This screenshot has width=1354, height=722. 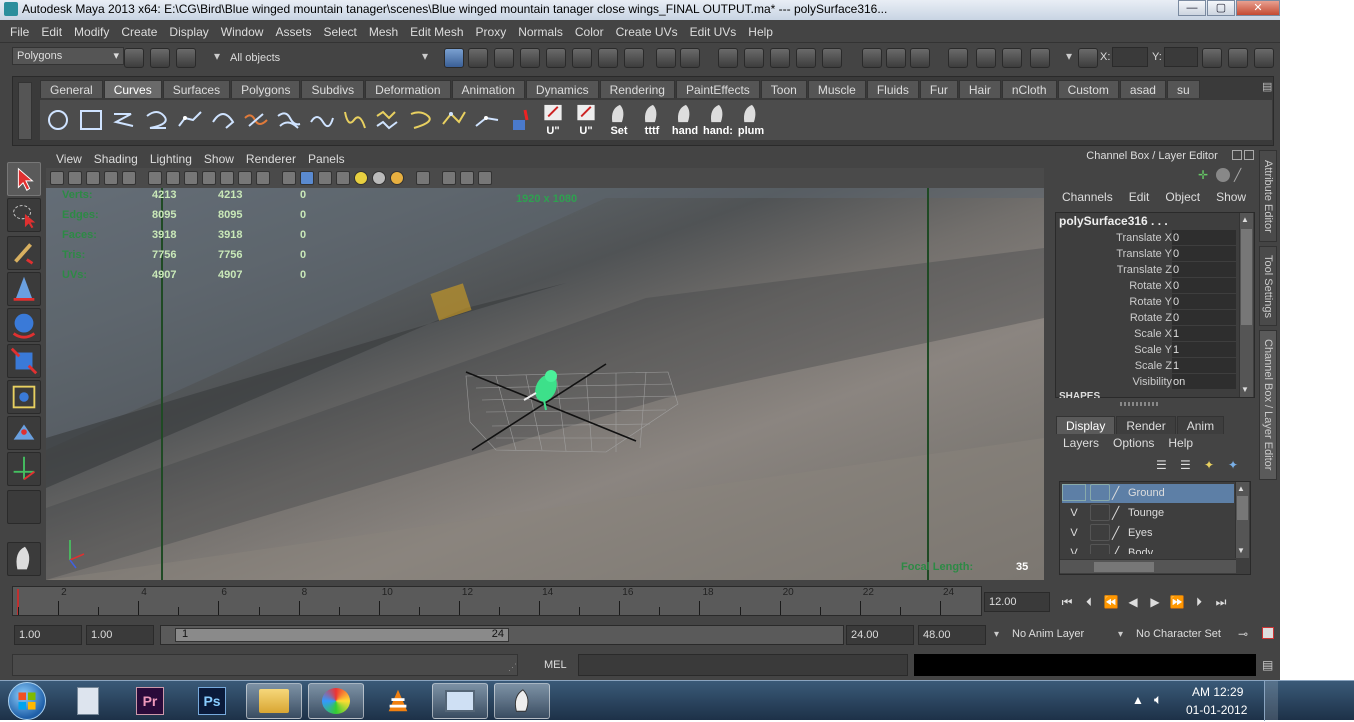 I want to click on new-scene-icon, so click(x=134, y=58).